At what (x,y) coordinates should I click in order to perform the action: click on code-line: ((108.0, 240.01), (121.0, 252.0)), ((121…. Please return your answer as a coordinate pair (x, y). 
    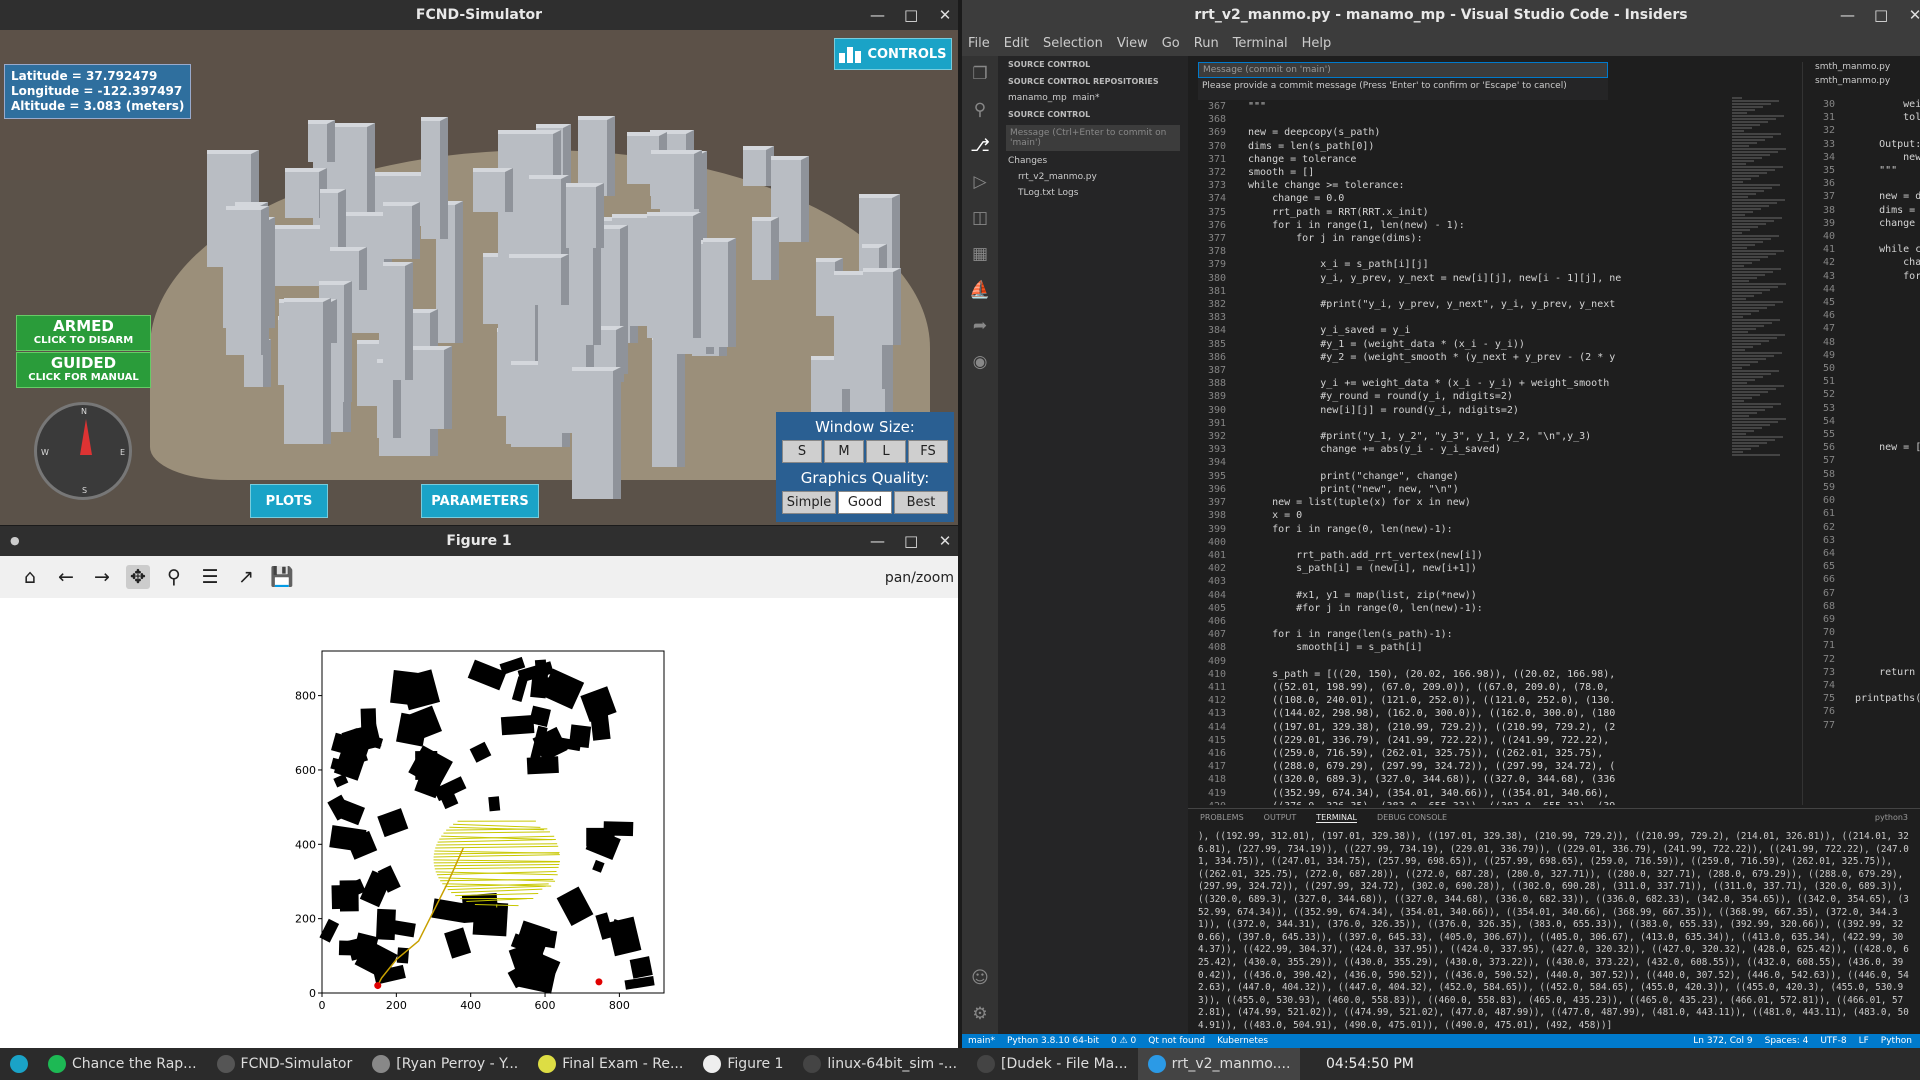
    Looking at the image, I should click on (1487, 700).